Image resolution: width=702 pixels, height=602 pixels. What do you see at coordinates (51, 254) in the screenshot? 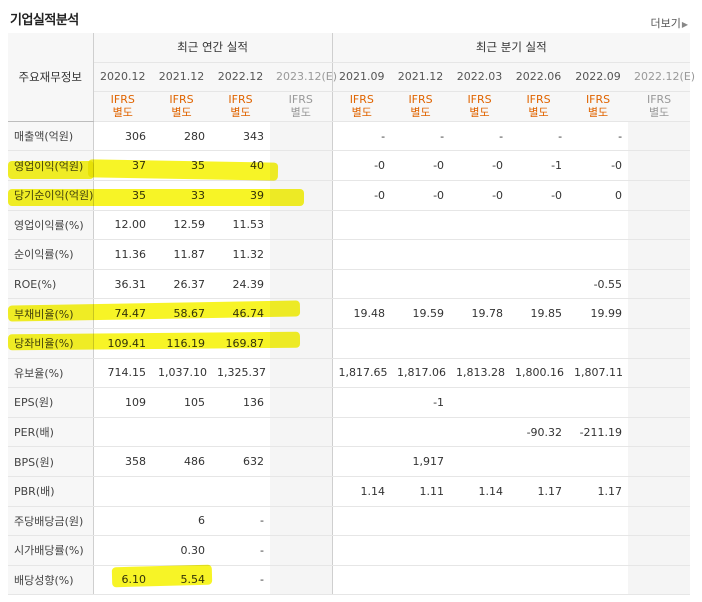
I see `row-label: 순이익률(%)` at bounding box center [51, 254].